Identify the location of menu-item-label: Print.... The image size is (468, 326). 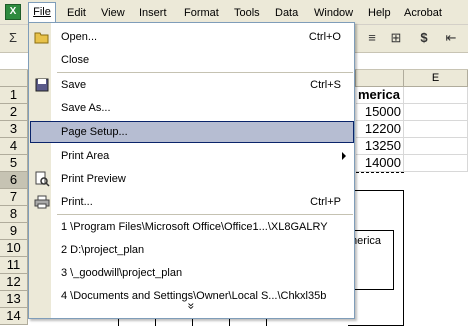
(77, 202).